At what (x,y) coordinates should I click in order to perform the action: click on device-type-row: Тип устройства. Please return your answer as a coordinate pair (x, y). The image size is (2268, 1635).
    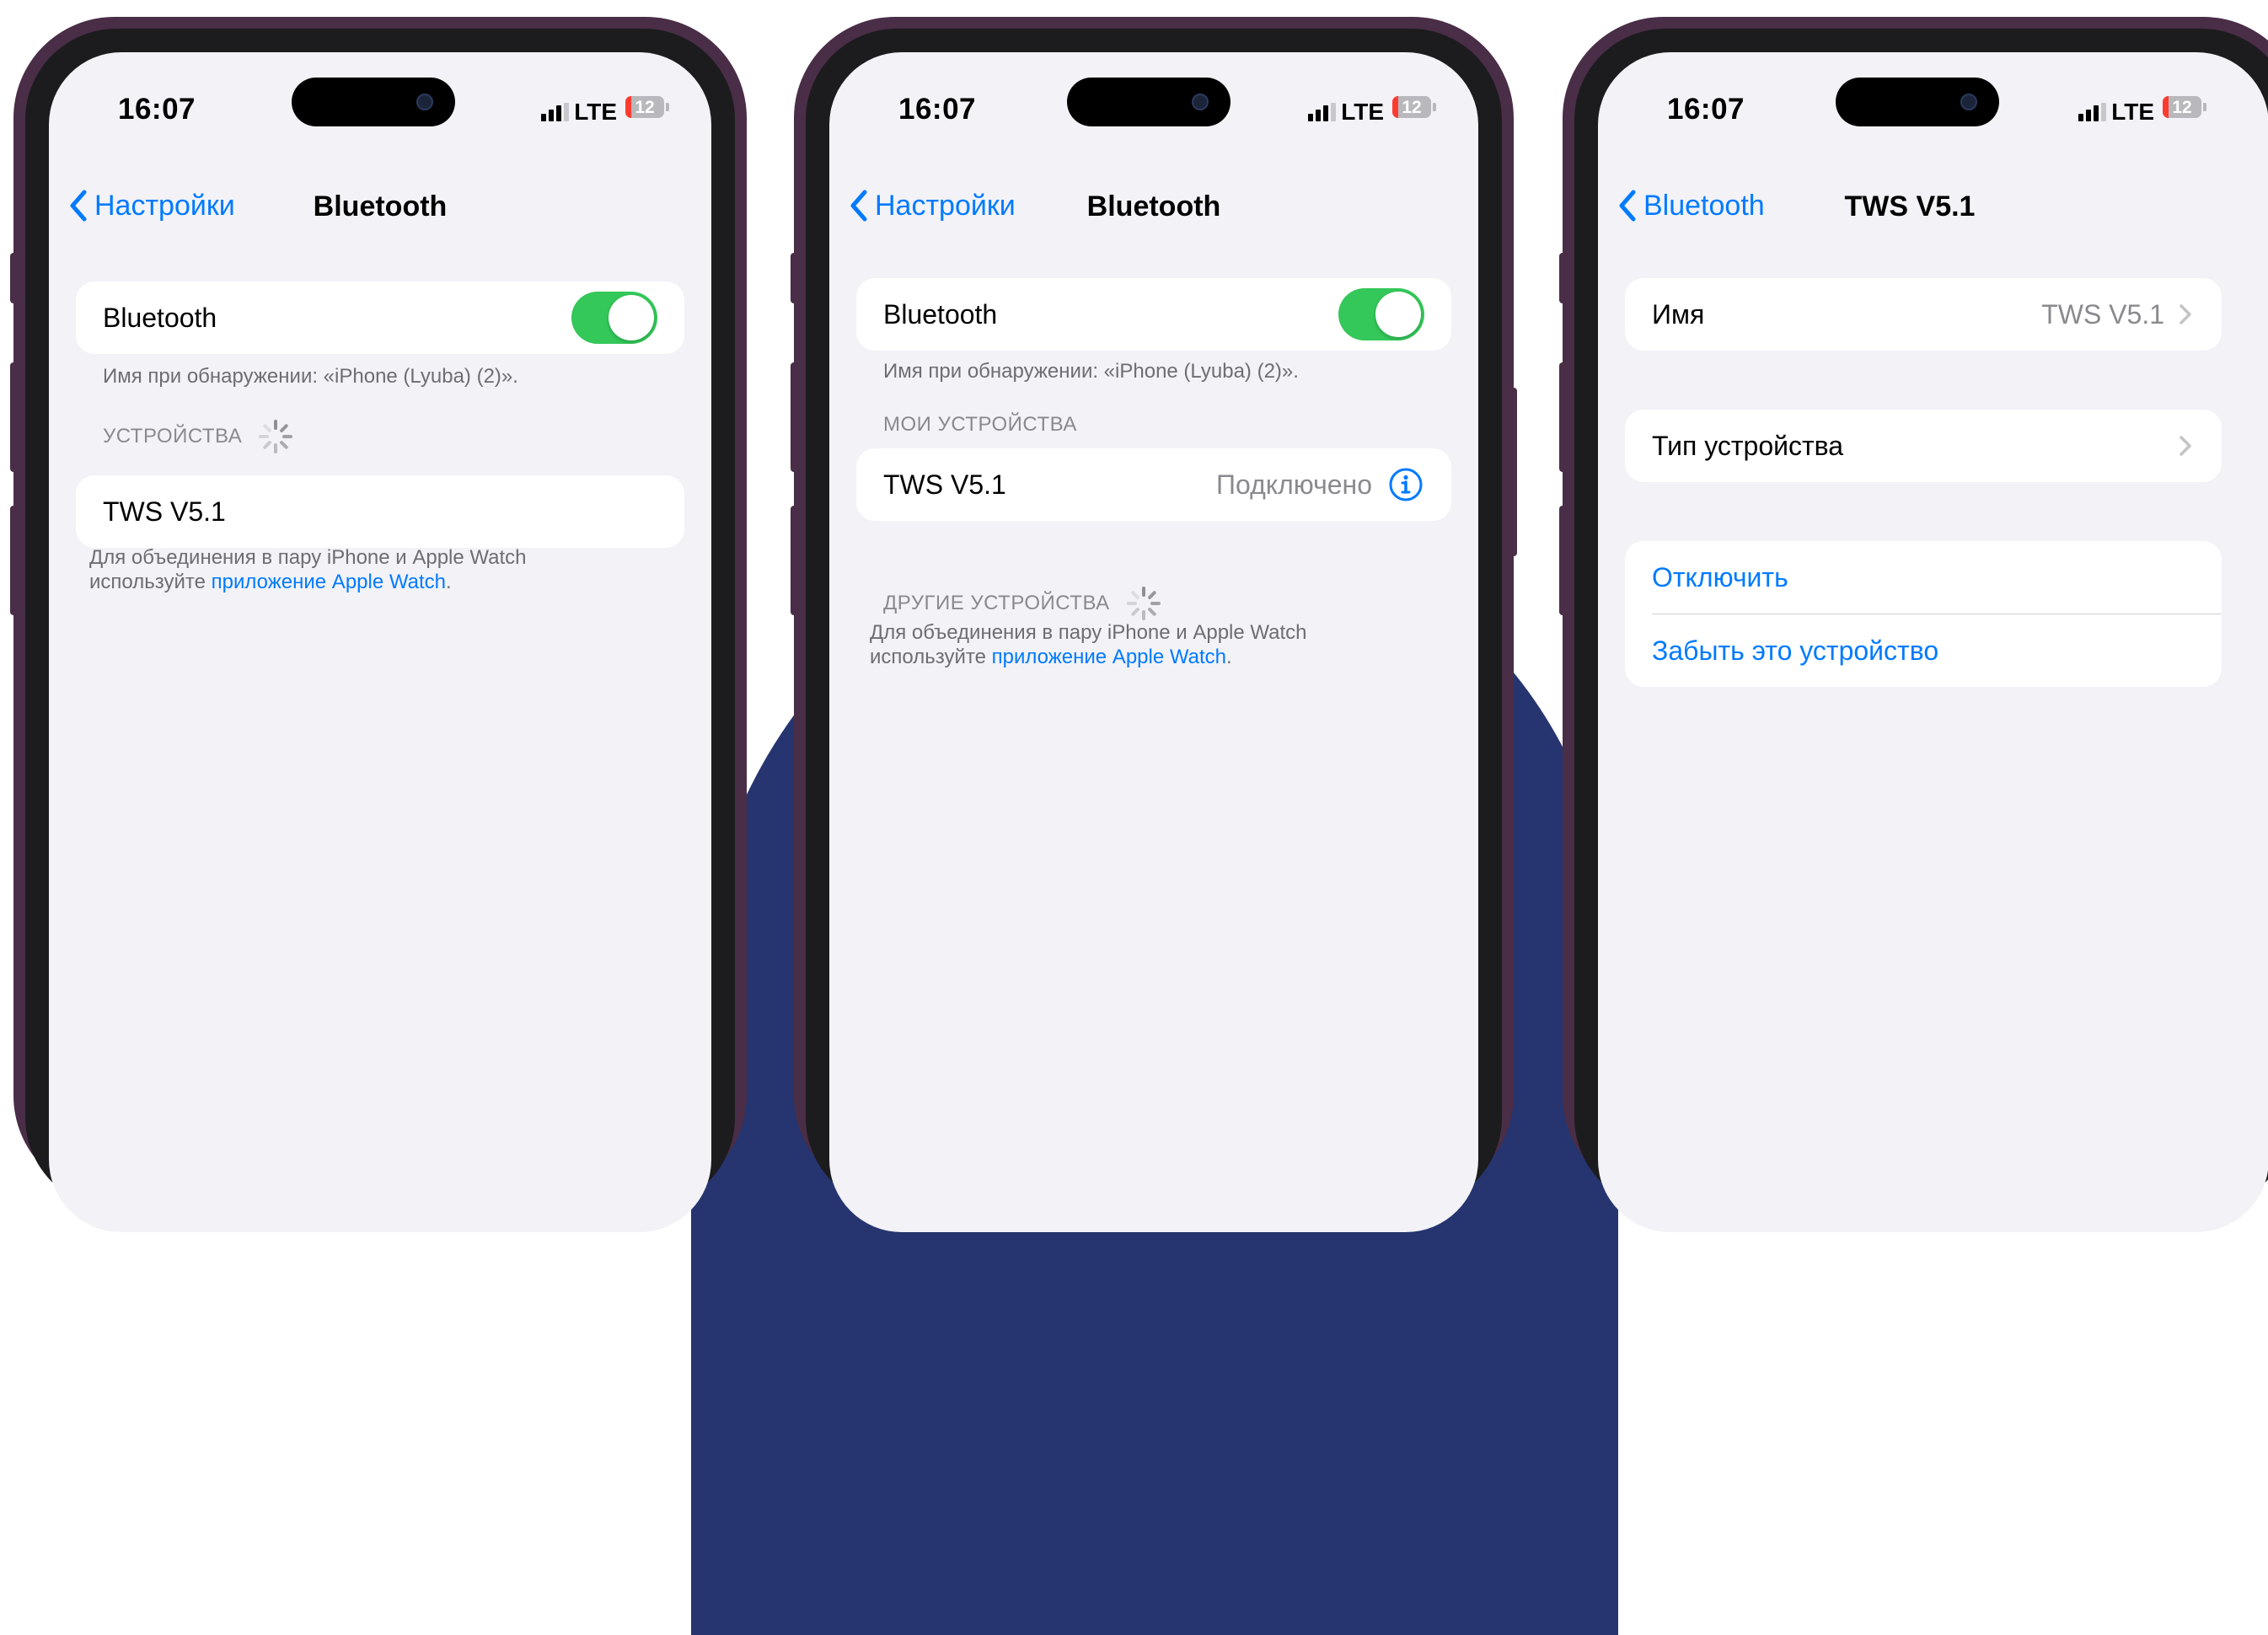
    Looking at the image, I should click on (1923, 446).